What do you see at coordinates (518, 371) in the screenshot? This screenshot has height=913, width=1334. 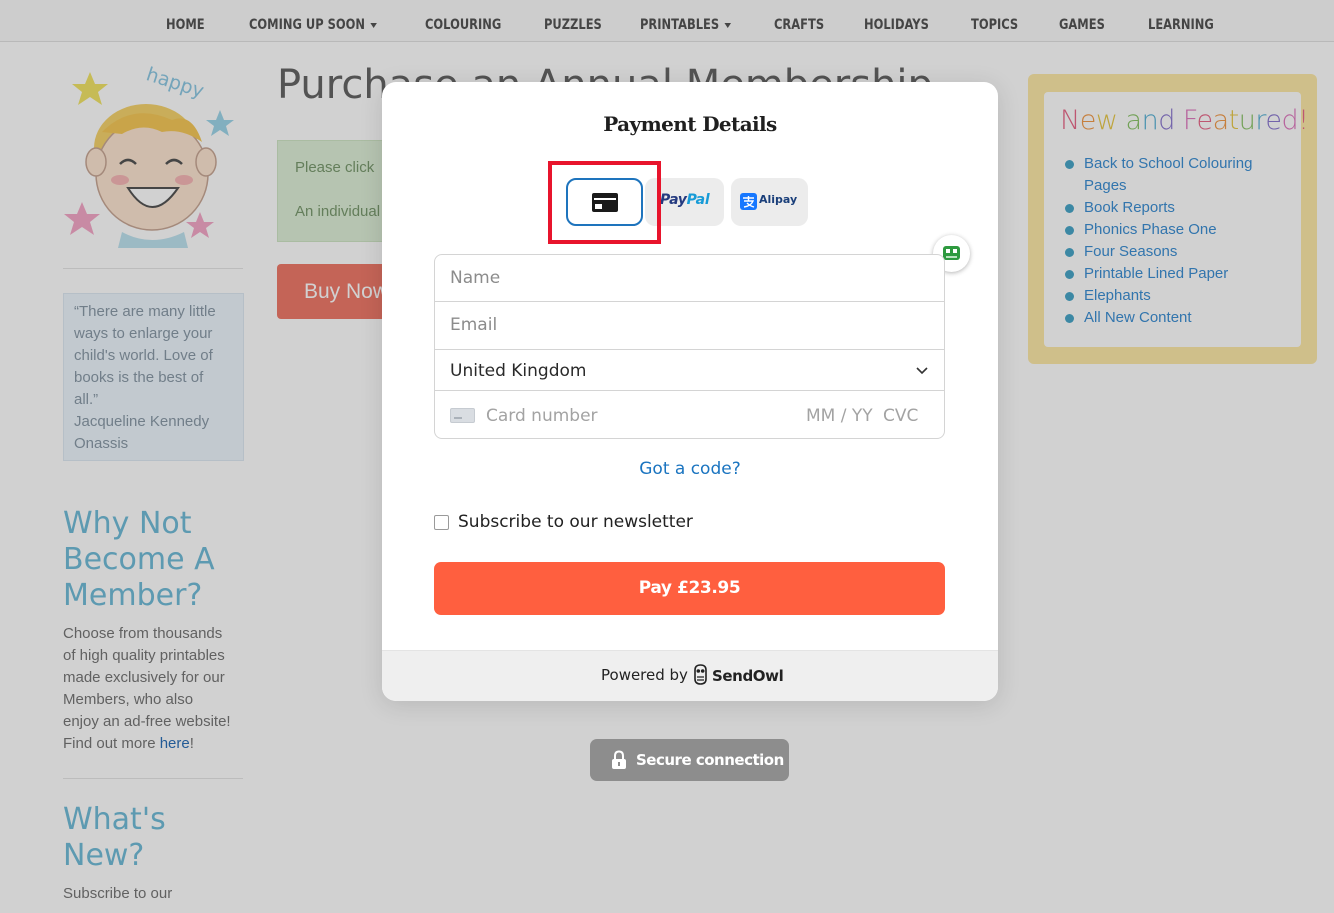 I see `country-value: United Kingdom` at bounding box center [518, 371].